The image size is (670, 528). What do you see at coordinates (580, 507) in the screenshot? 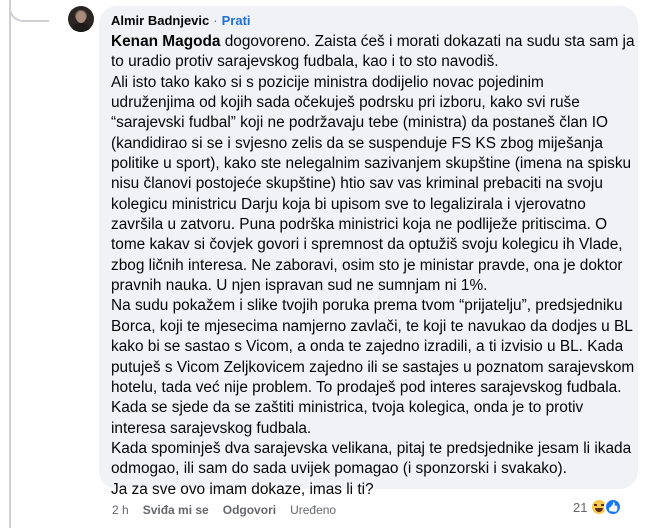
I see `reaction-count: 21` at bounding box center [580, 507].